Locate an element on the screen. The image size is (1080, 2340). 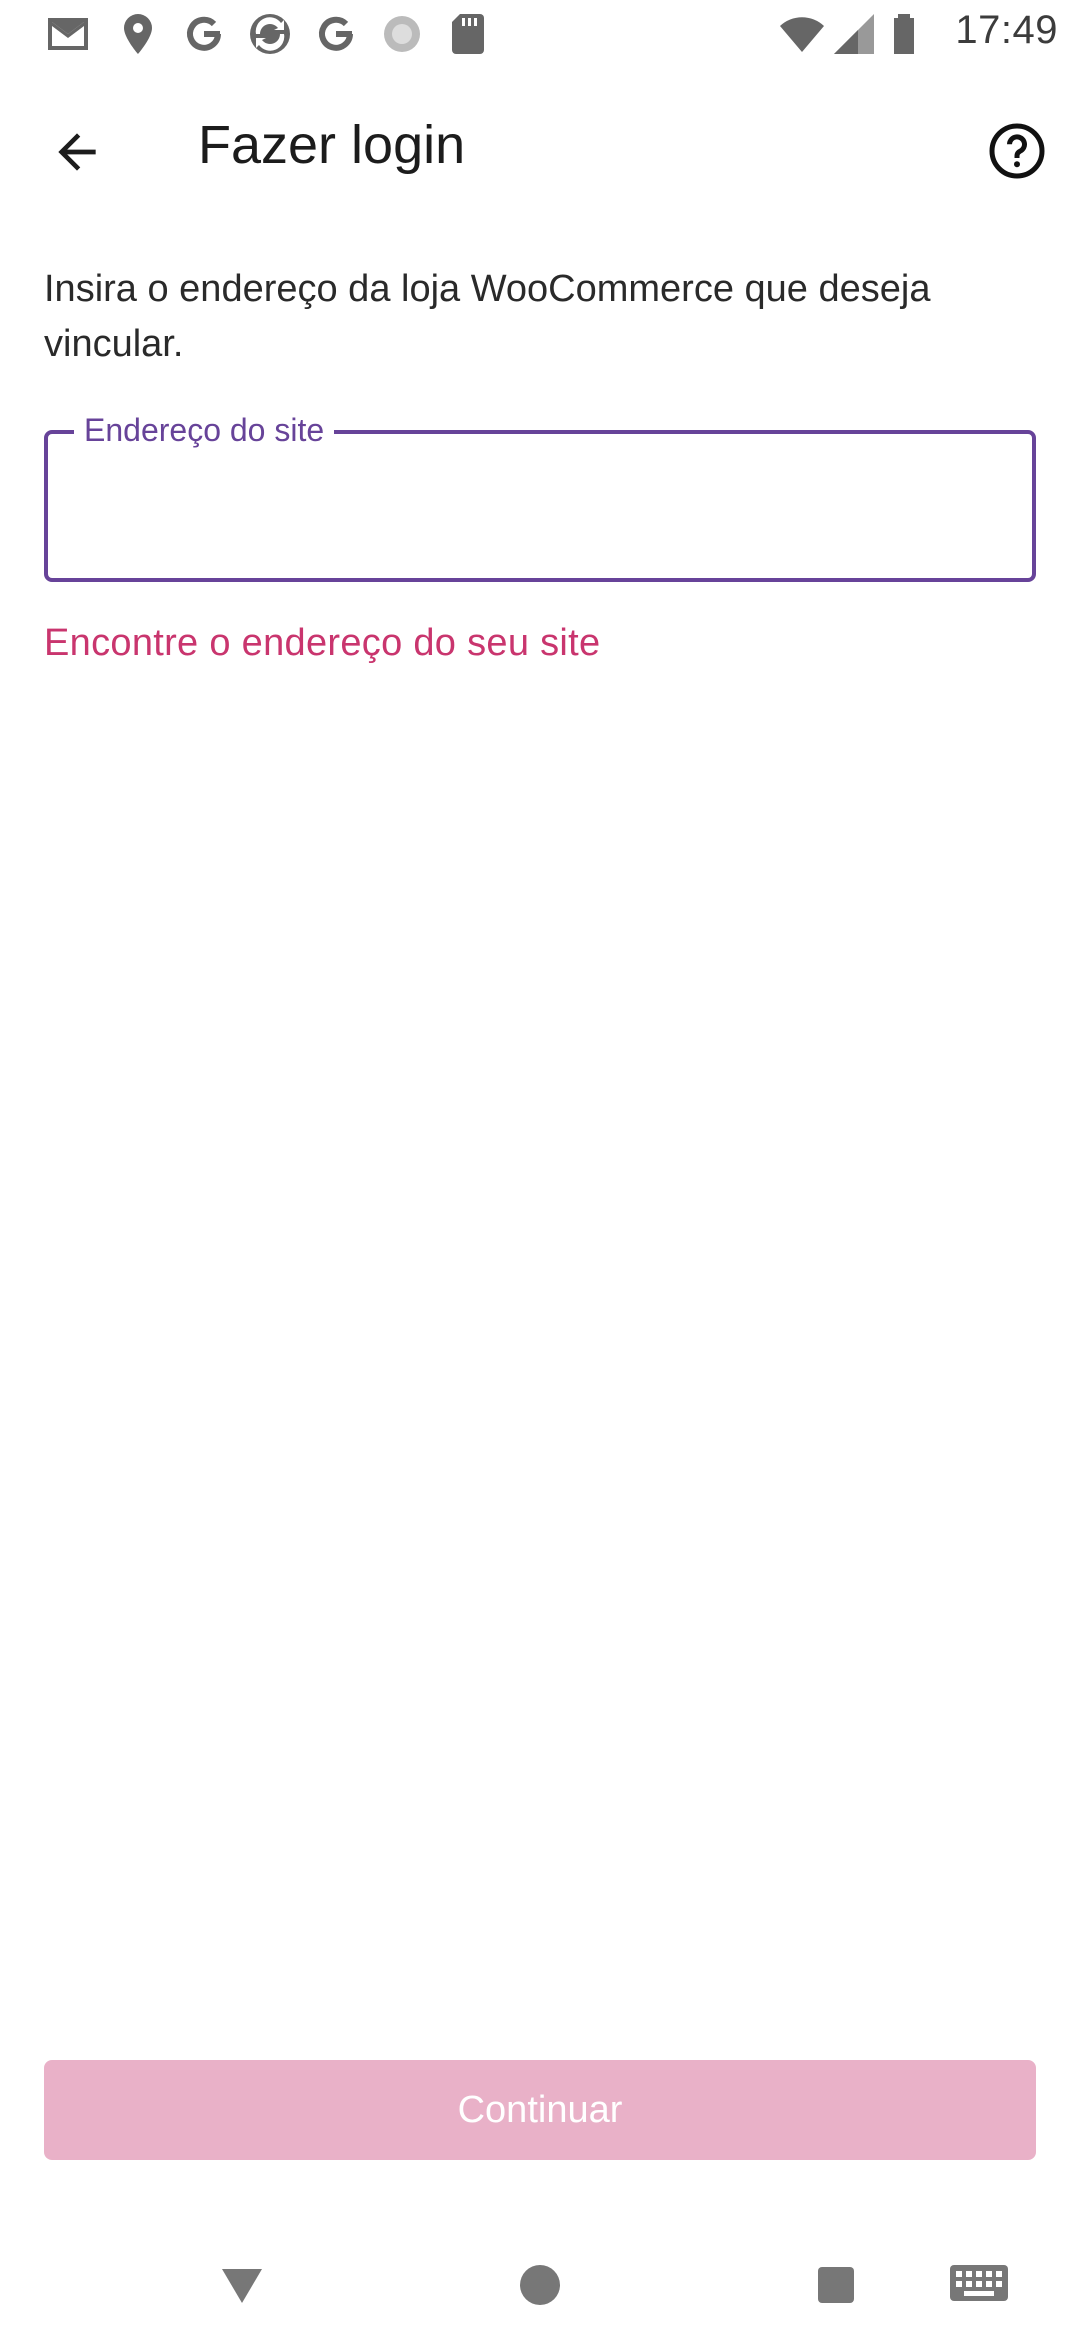
sync-app-icon is located at coordinates (270, 34).